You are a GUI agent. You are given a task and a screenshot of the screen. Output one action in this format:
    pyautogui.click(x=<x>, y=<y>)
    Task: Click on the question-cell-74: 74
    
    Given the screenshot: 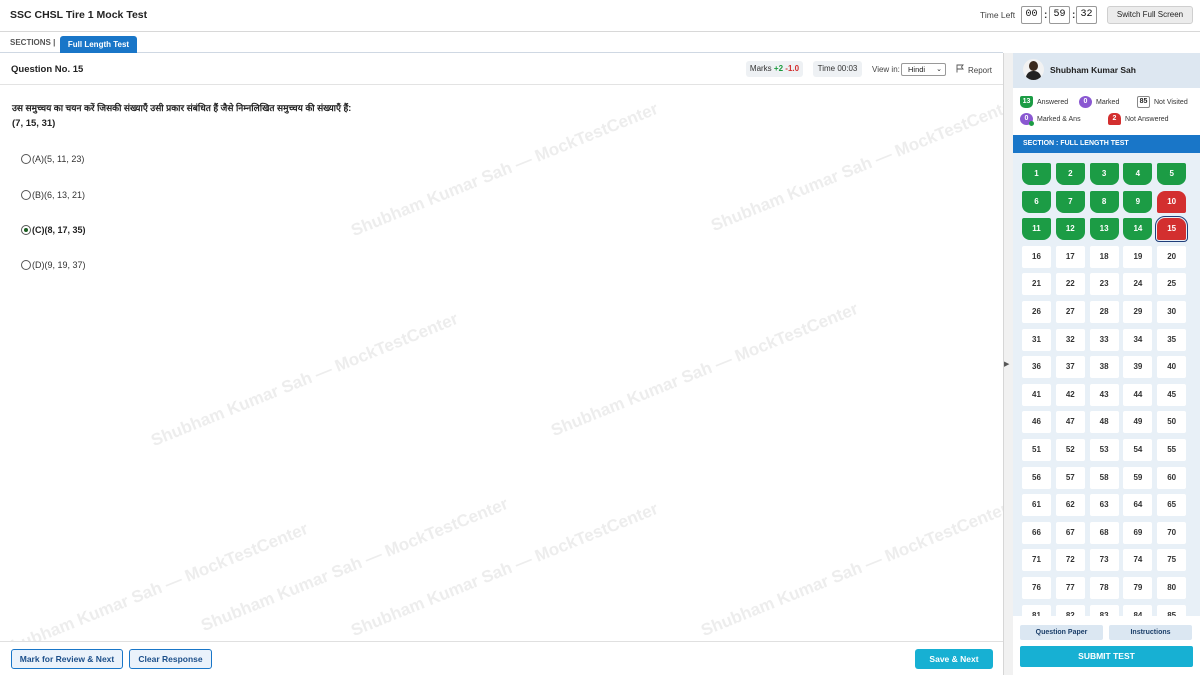 What is the action you would take?
    pyautogui.click(x=1138, y=560)
    